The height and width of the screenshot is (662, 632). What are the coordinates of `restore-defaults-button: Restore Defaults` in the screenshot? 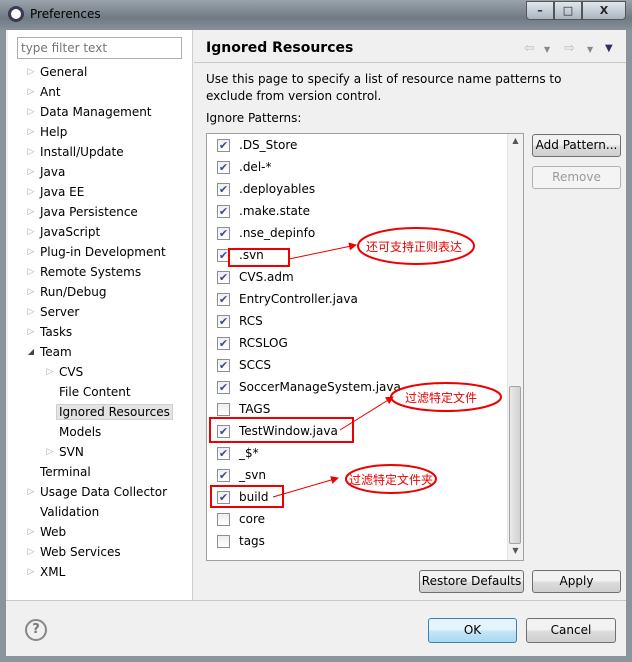 It's located at (471, 581).